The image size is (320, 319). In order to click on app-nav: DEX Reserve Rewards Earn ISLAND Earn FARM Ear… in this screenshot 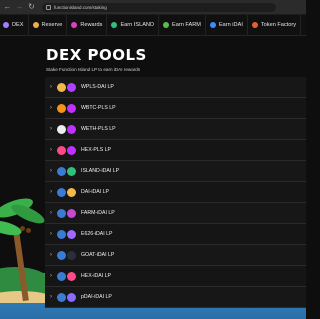, I will do `click(153, 25)`.